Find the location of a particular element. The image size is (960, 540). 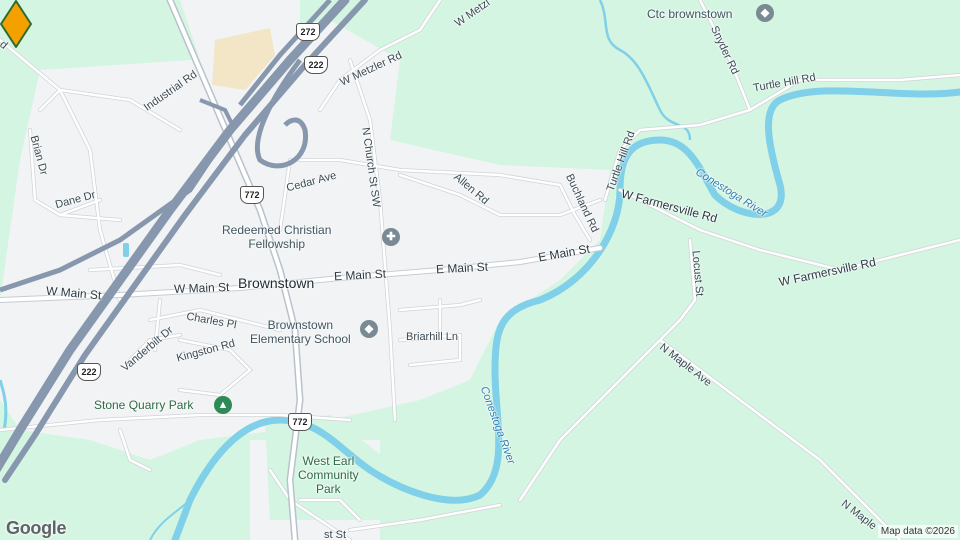

poi-redeemed-christian-fellowship: Redeemed Christian Fellowship is located at coordinates (276, 237).